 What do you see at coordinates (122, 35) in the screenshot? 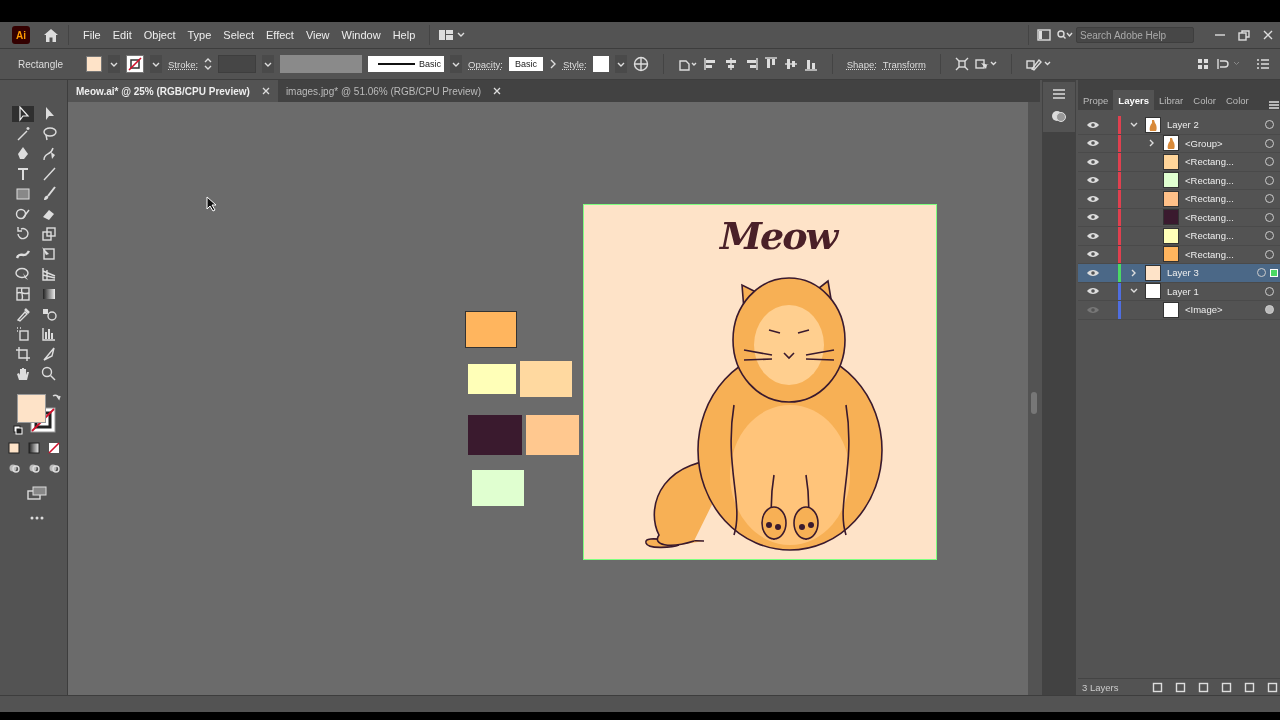
I see `menu-item: Edit` at bounding box center [122, 35].